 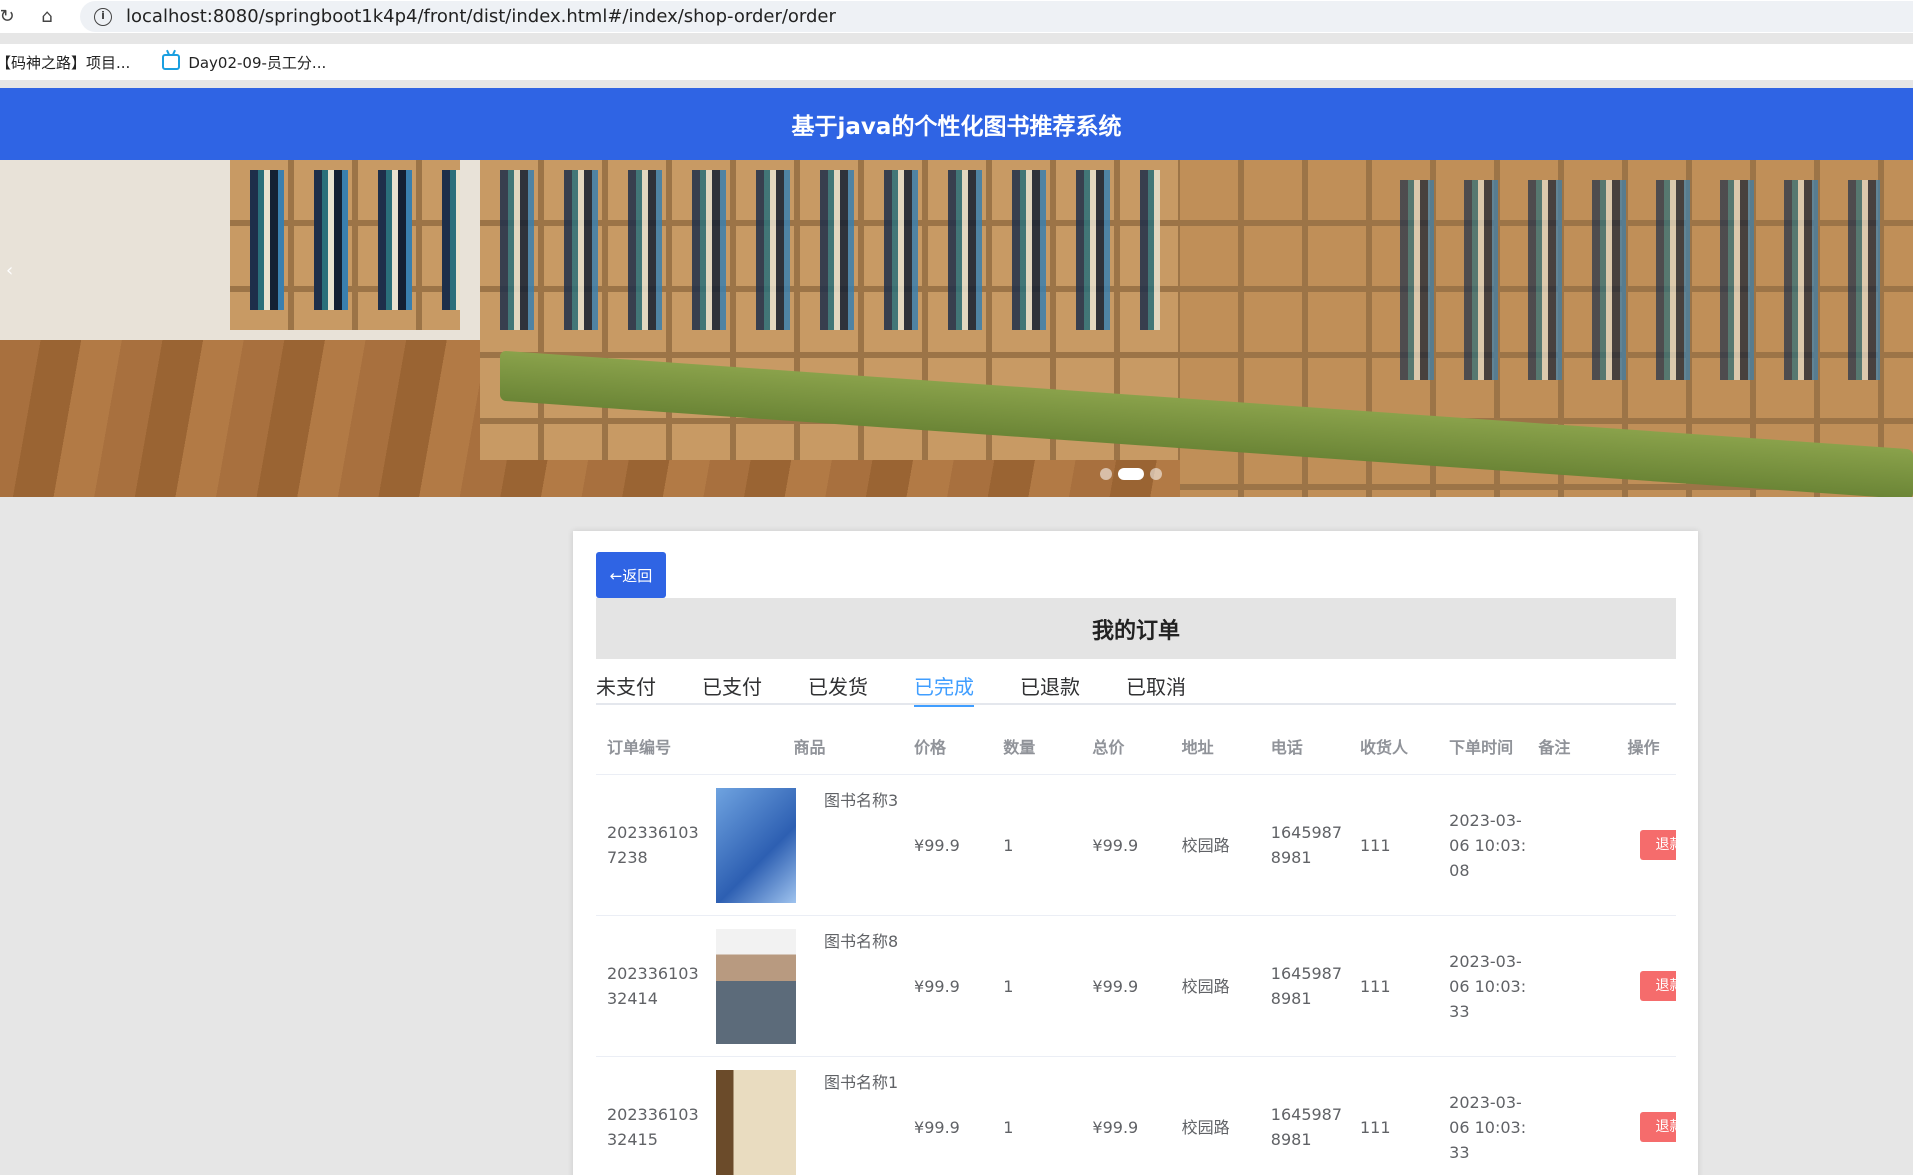 I want to click on carousel-indicators, so click(x=1134, y=474).